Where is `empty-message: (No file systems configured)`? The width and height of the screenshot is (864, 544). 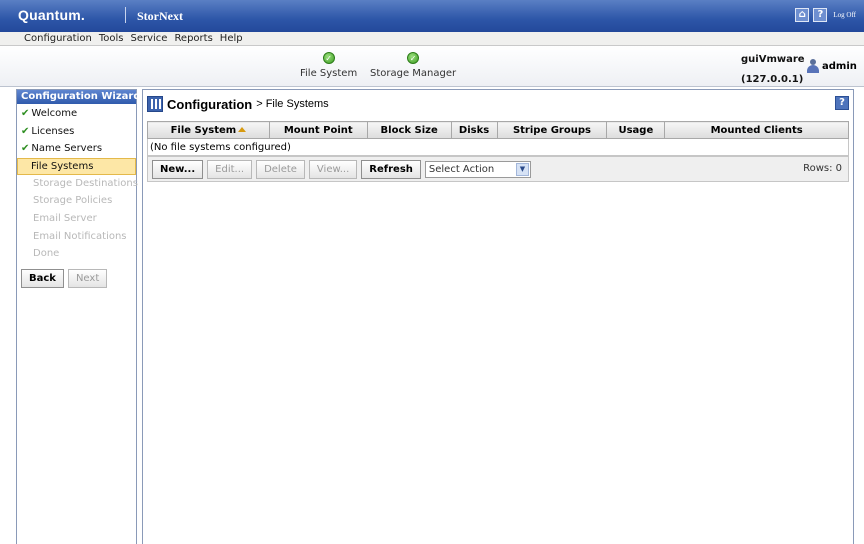 empty-message: (No file systems configured) is located at coordinates (498, 147).